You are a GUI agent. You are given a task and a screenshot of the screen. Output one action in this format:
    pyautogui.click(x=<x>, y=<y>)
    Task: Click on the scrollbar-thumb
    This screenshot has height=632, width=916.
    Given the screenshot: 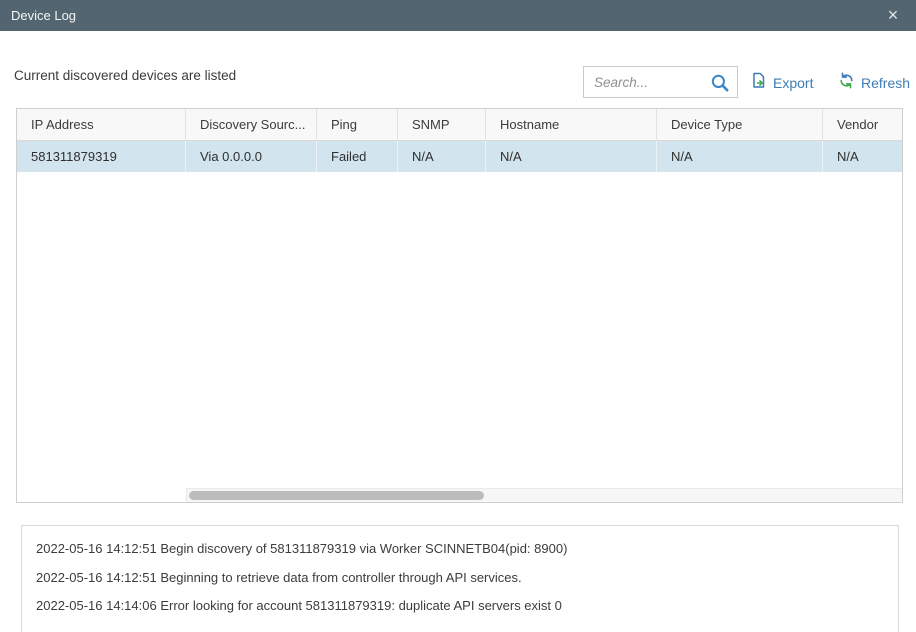 What is the action you would take?
    pyautogui.click(x=336, y=495)
    